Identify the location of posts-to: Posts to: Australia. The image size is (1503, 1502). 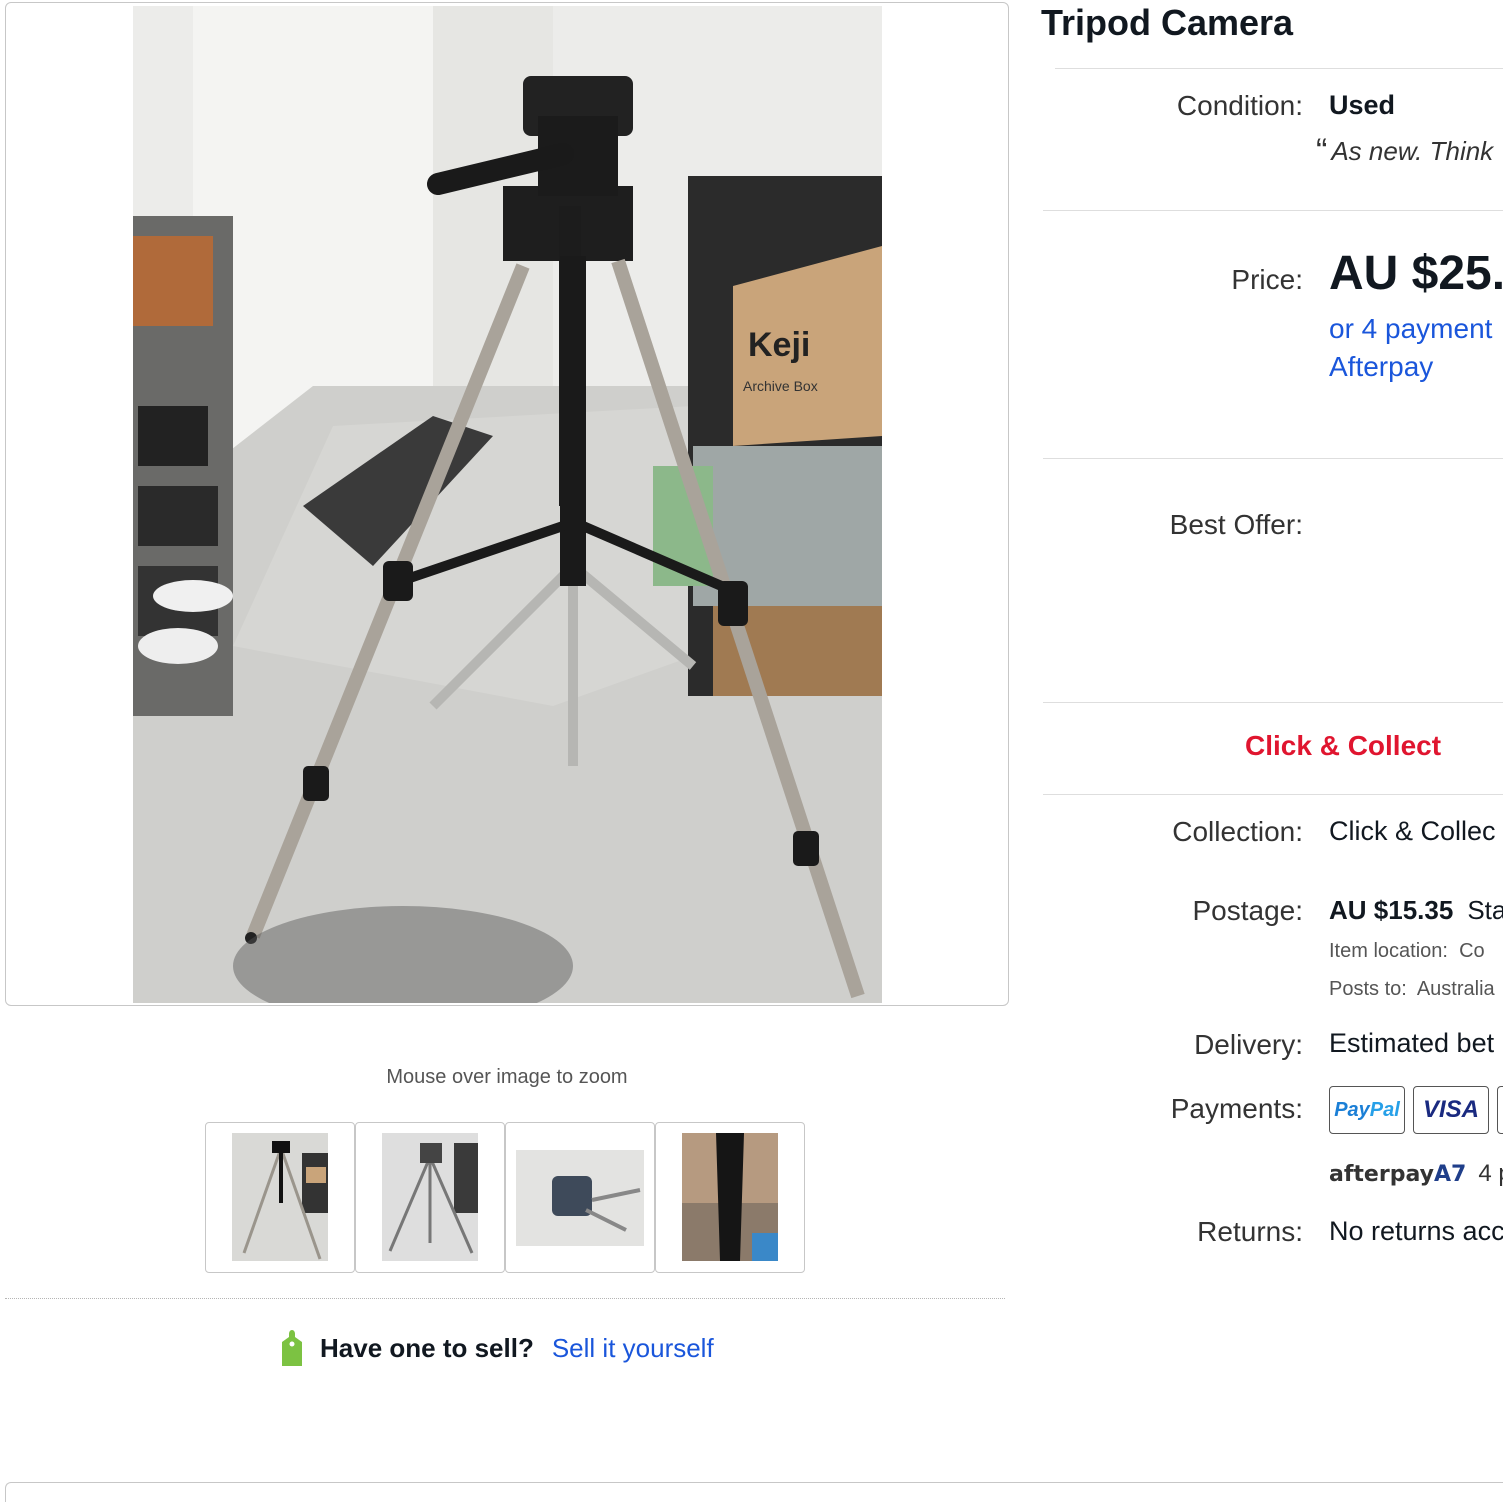
(1412, 989).